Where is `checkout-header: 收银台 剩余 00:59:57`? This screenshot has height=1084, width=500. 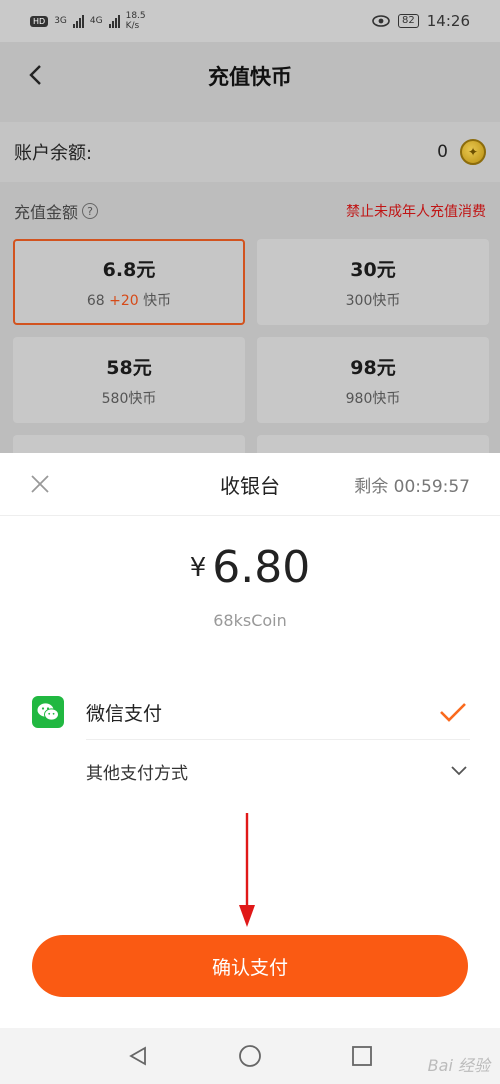 checkout-header: 收银台 剩余 00:59:57 is located at coordinates (250, 484).